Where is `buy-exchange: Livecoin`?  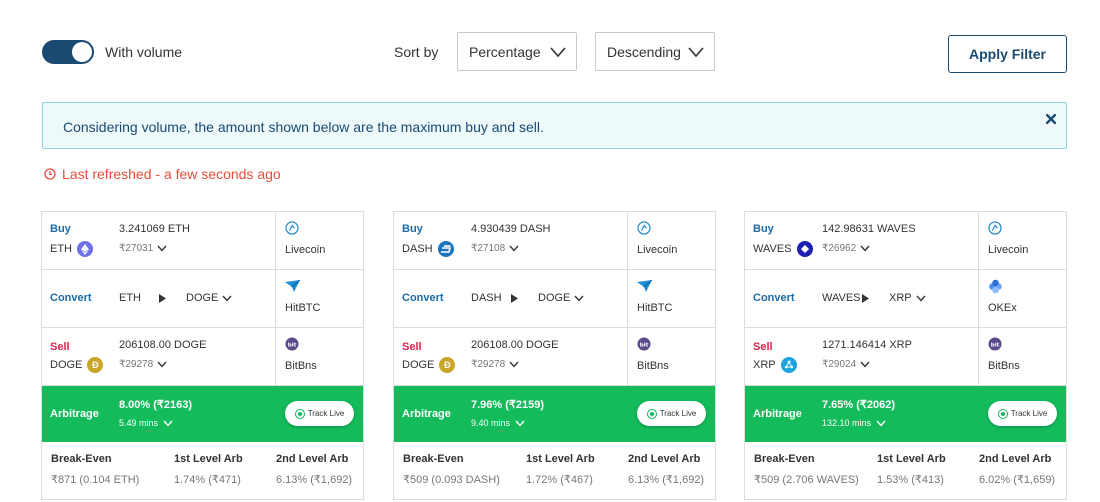 buy-exchange: Livecoin is located at coordinates (657, 250).